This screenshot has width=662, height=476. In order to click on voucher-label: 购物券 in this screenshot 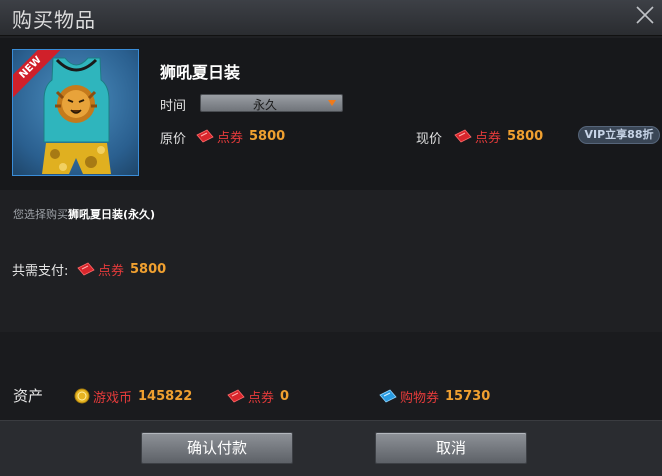, I will do `click(420, 398)`.